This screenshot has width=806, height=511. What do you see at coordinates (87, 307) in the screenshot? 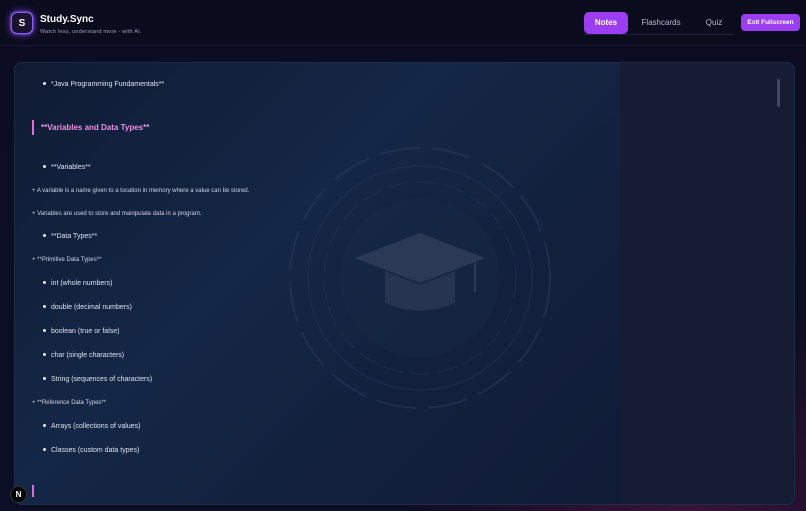
I see `list-item: double (decimal numbers)` at bounding box center [87, 307].